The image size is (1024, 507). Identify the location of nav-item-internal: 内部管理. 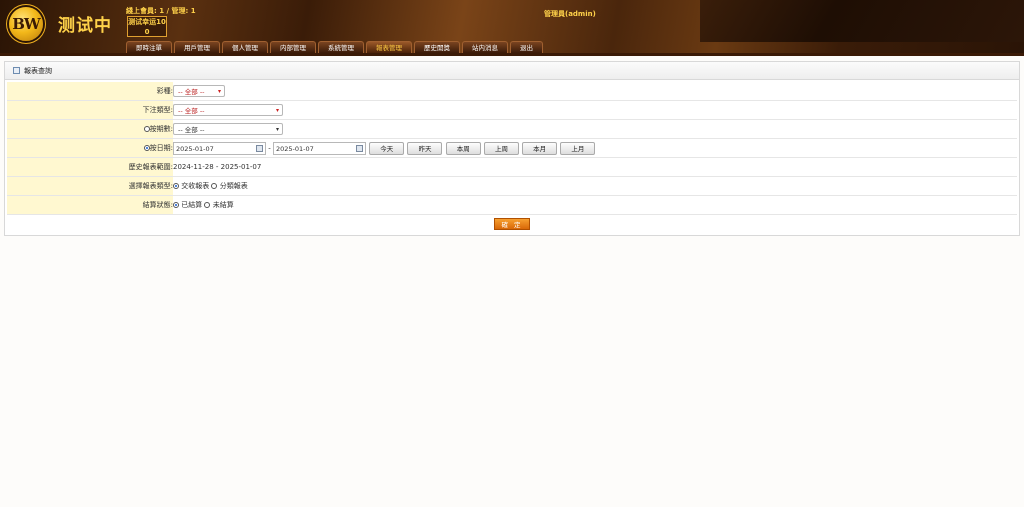
(293, 47).